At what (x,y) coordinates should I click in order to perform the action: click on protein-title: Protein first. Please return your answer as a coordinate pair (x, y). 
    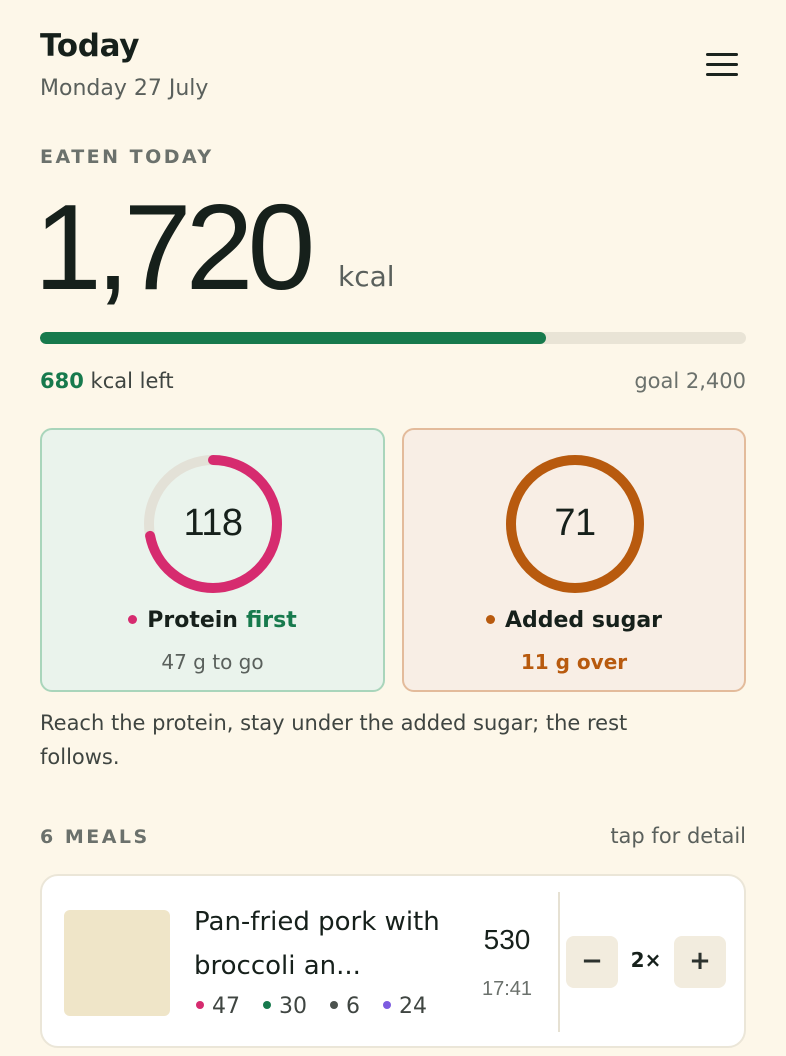
    Looking at the image, I should click on (212, 620).